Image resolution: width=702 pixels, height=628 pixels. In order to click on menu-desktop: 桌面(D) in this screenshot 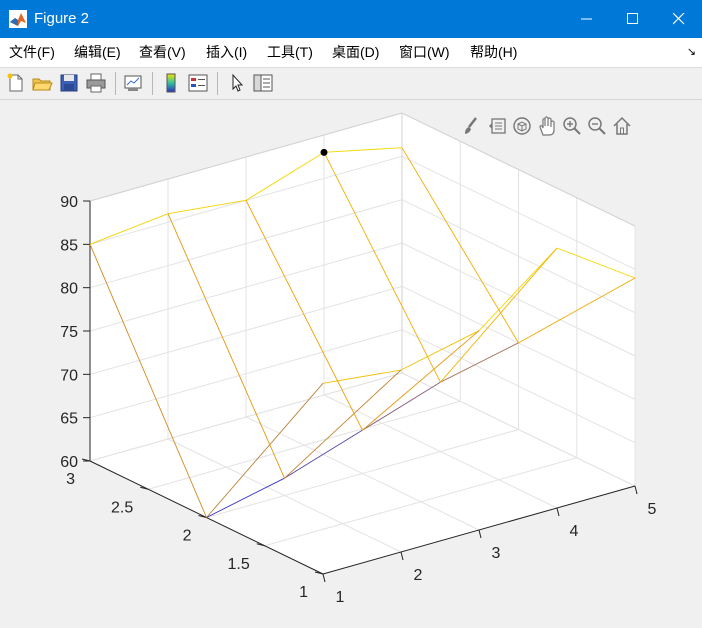, I will do `click(355, 52)`.